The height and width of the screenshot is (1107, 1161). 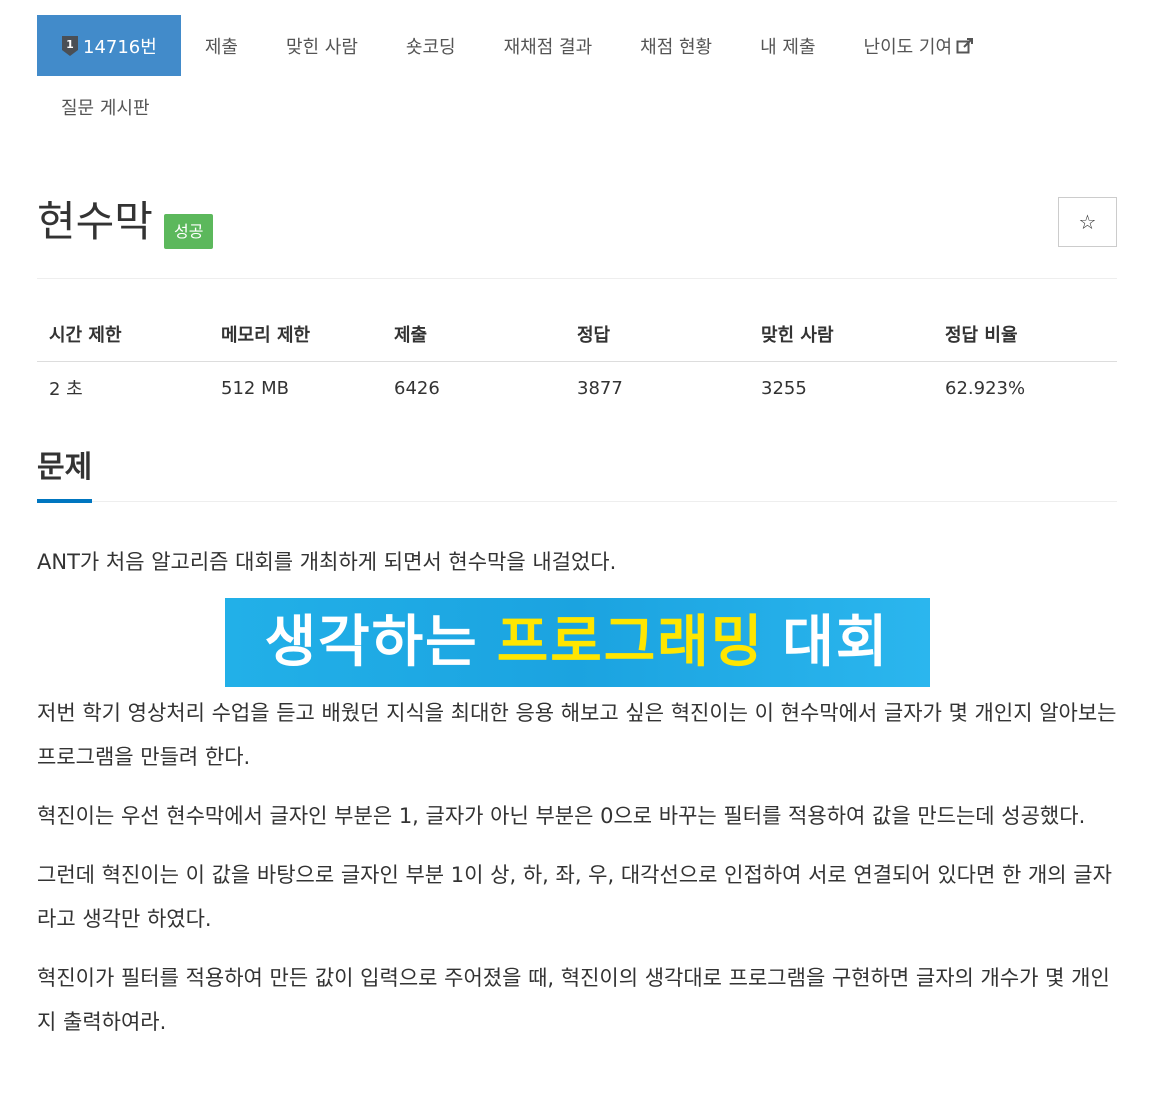 I want to click on nav-qna-board: 질문 게시판, so click(x=105, y=106).